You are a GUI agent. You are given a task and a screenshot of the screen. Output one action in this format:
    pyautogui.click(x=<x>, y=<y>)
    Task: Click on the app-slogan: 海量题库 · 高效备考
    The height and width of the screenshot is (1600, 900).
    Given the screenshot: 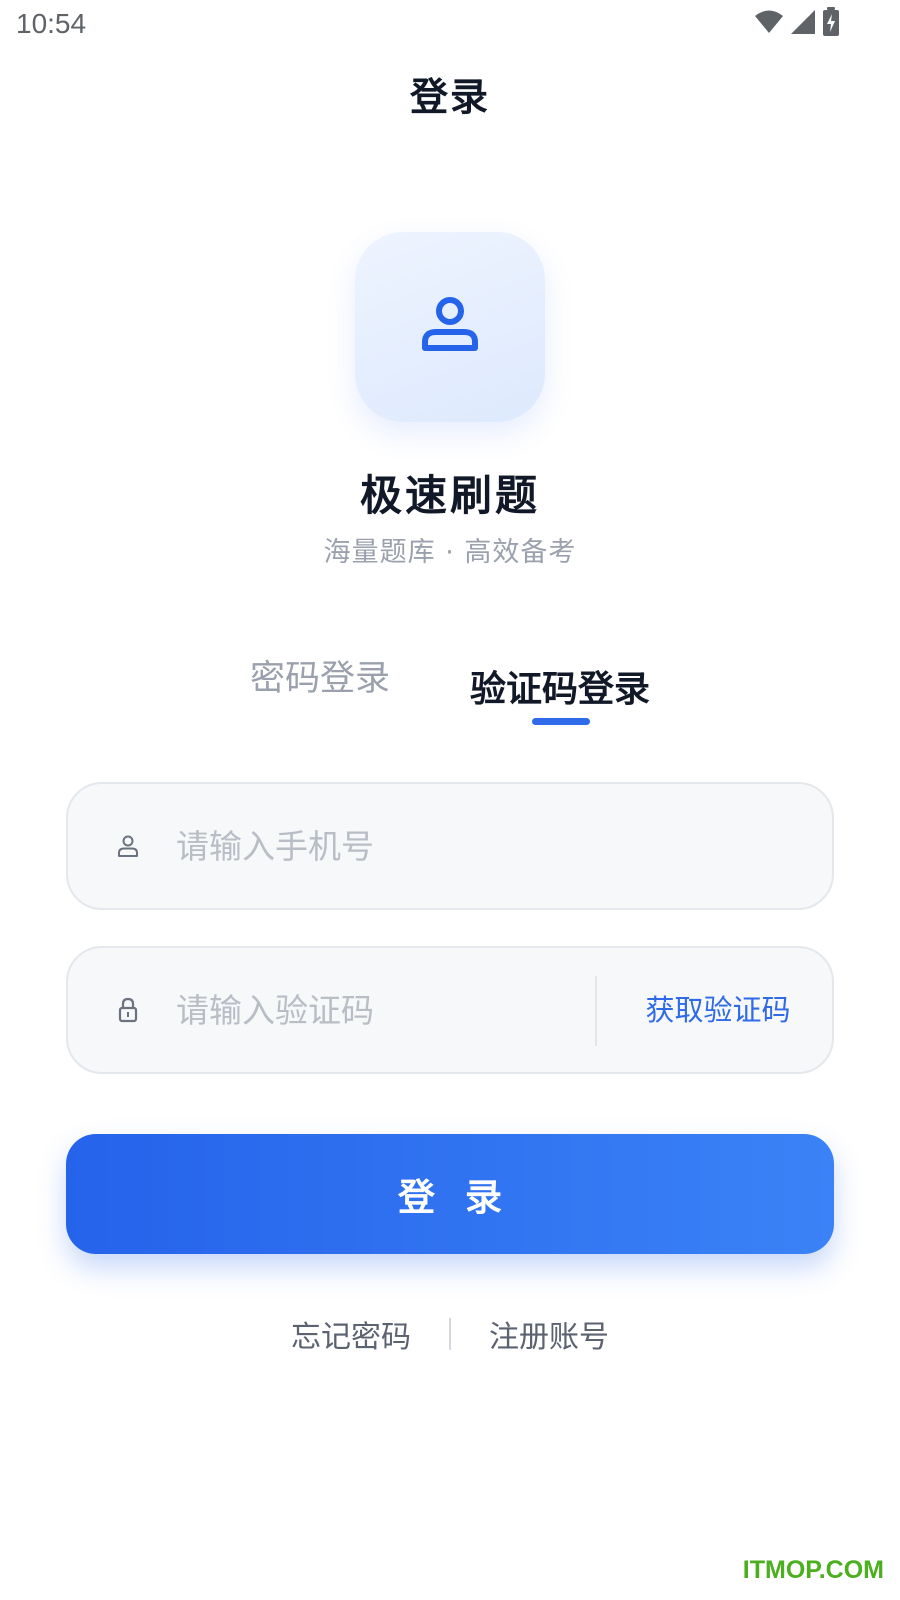 What is the action you would take?
    pyautogui.click(x=450, y=552)
    